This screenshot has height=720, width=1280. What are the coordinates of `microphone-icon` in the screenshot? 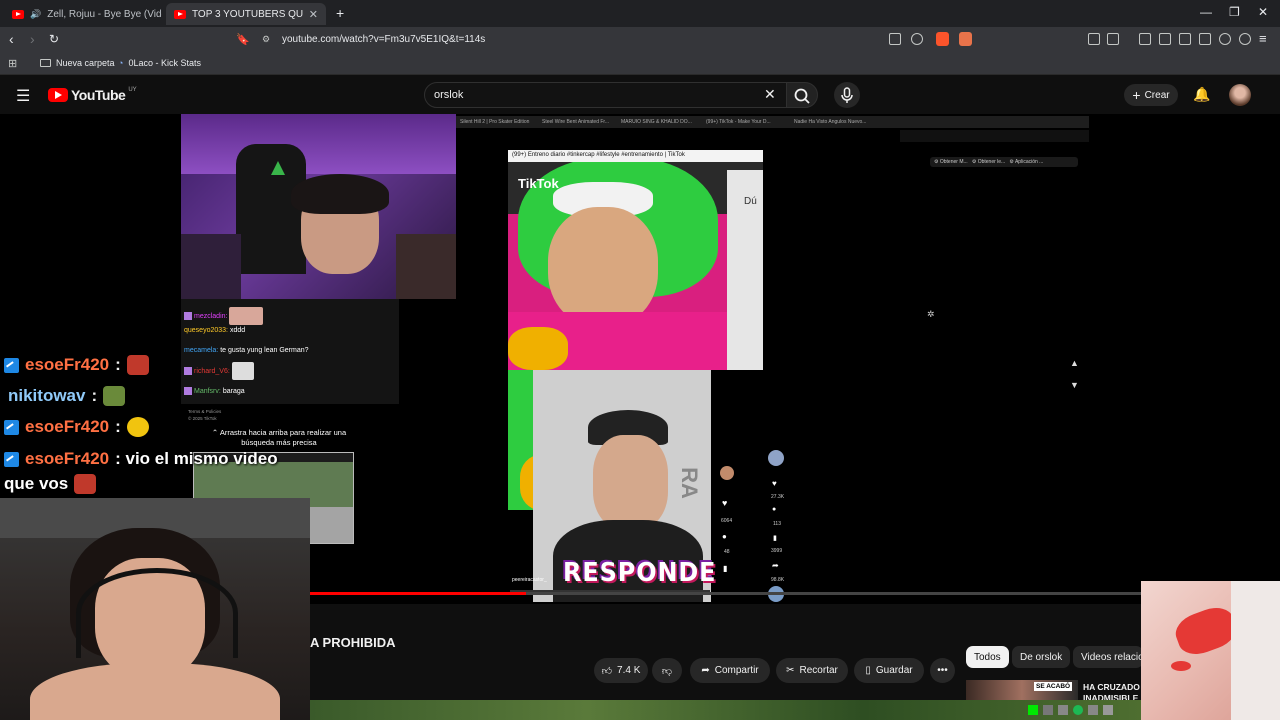 It's located at (847, 95).